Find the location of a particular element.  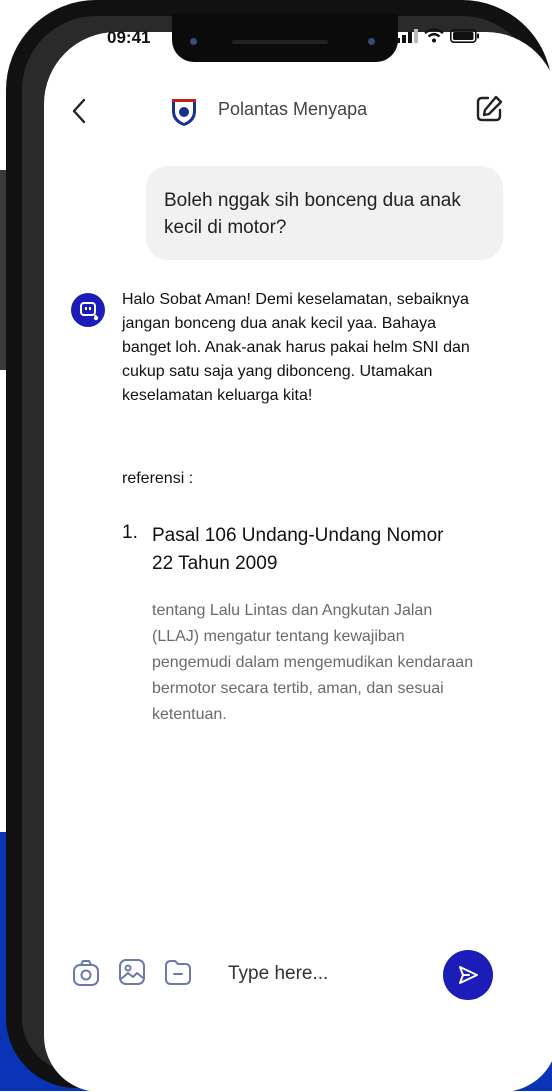

send-icon is located at coordinates (468, 975).